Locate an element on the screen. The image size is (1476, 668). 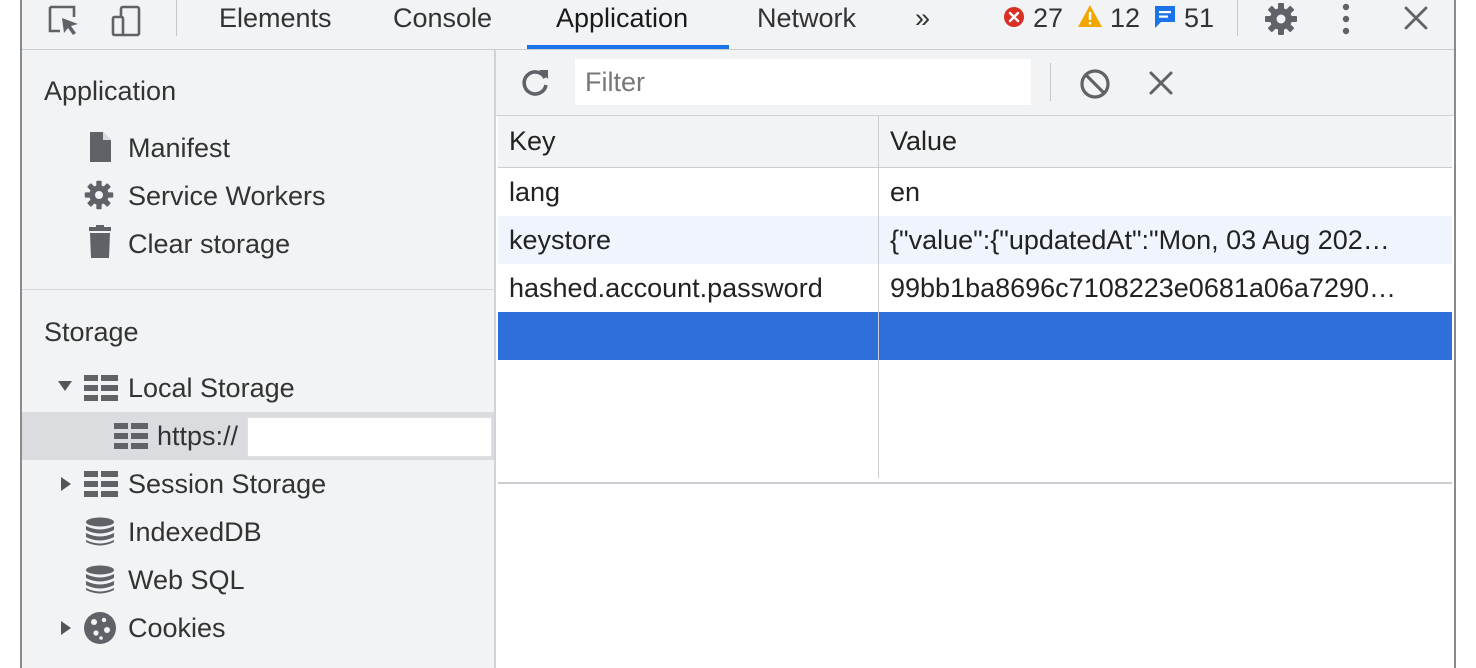
message-count: 51 is located at coordinates (1199, 18).